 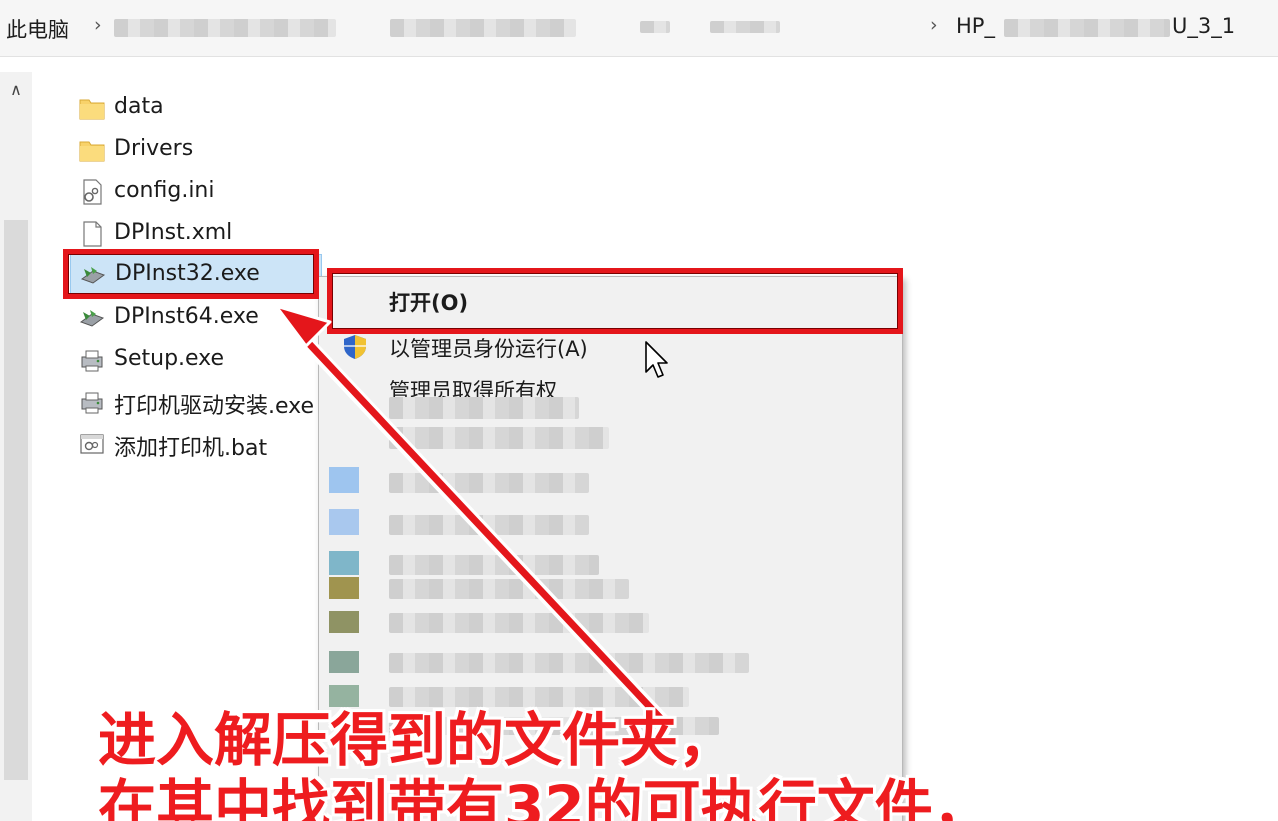 What do you see at coordinates (544, 797) in the screenshot?
I see `annotation-caption-line-2: 在其中找到带有32的可执行文件，` at bounding box center [544, 797].